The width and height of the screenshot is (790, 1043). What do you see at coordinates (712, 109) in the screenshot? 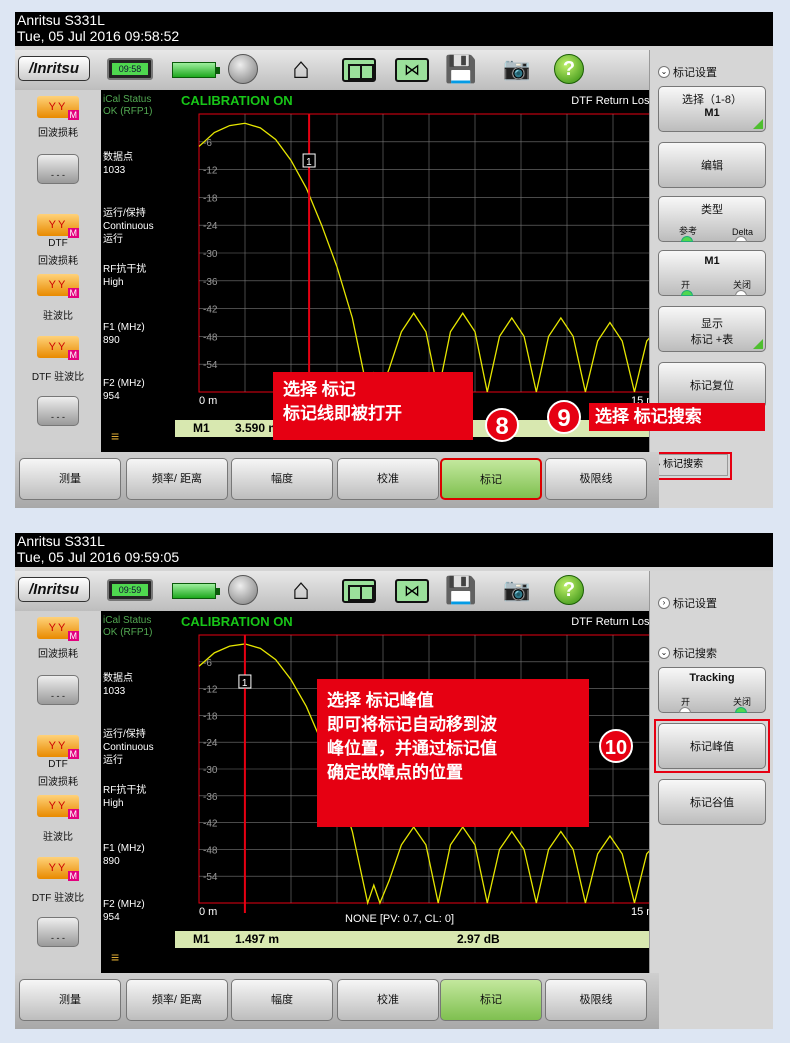
I see `select-marker-button: 选择（1-8） M1` at bounding box center [712, 109].